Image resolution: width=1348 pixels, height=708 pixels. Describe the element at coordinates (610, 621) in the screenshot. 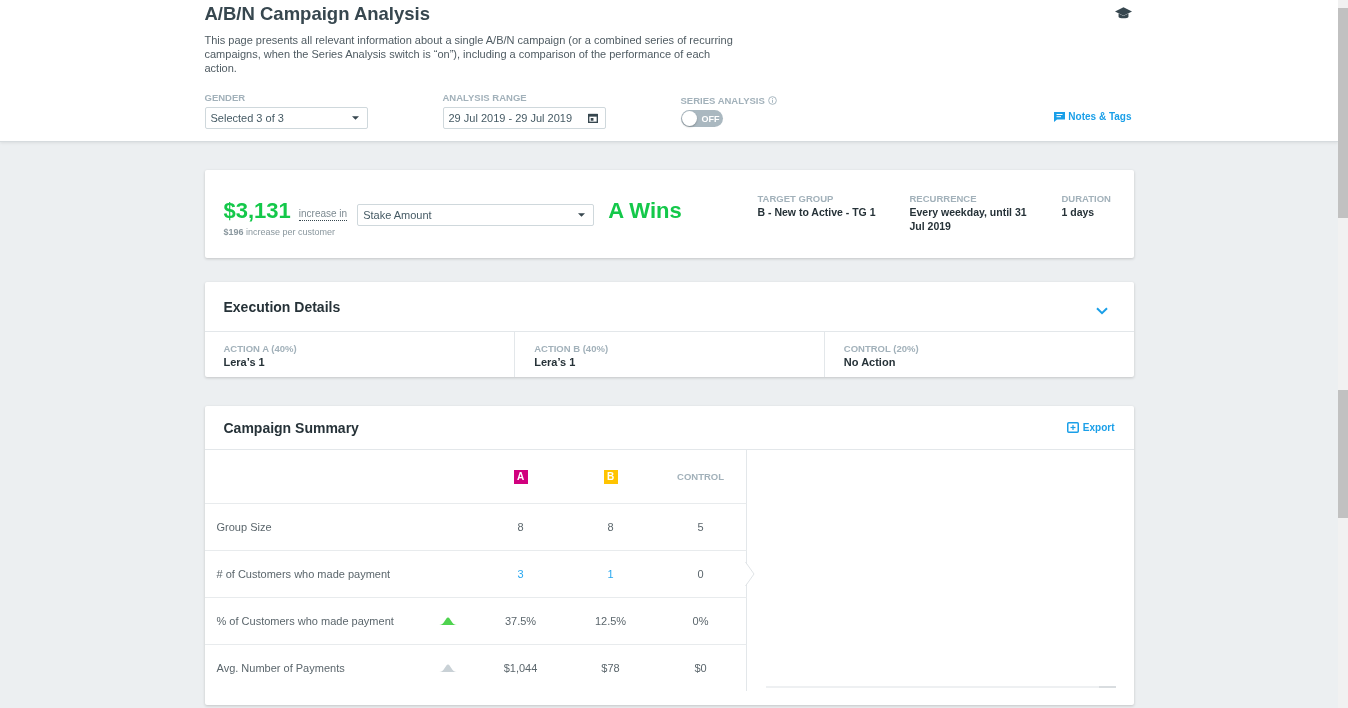

I see `table-cell: 12.5%` at that location.